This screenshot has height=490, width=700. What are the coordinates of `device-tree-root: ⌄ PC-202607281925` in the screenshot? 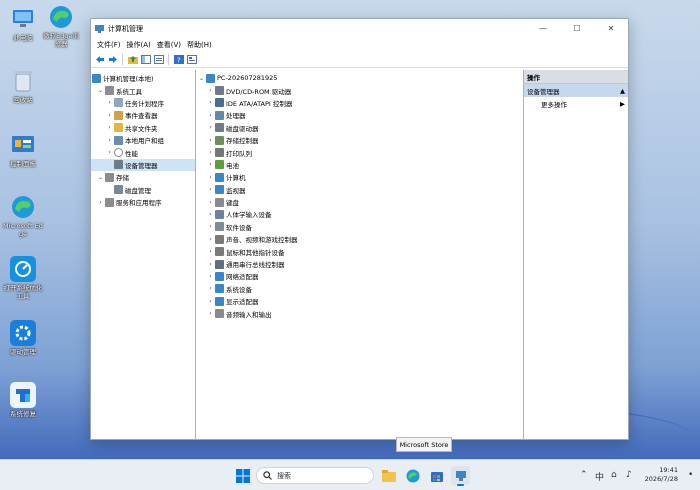 It's located at (359, 78).